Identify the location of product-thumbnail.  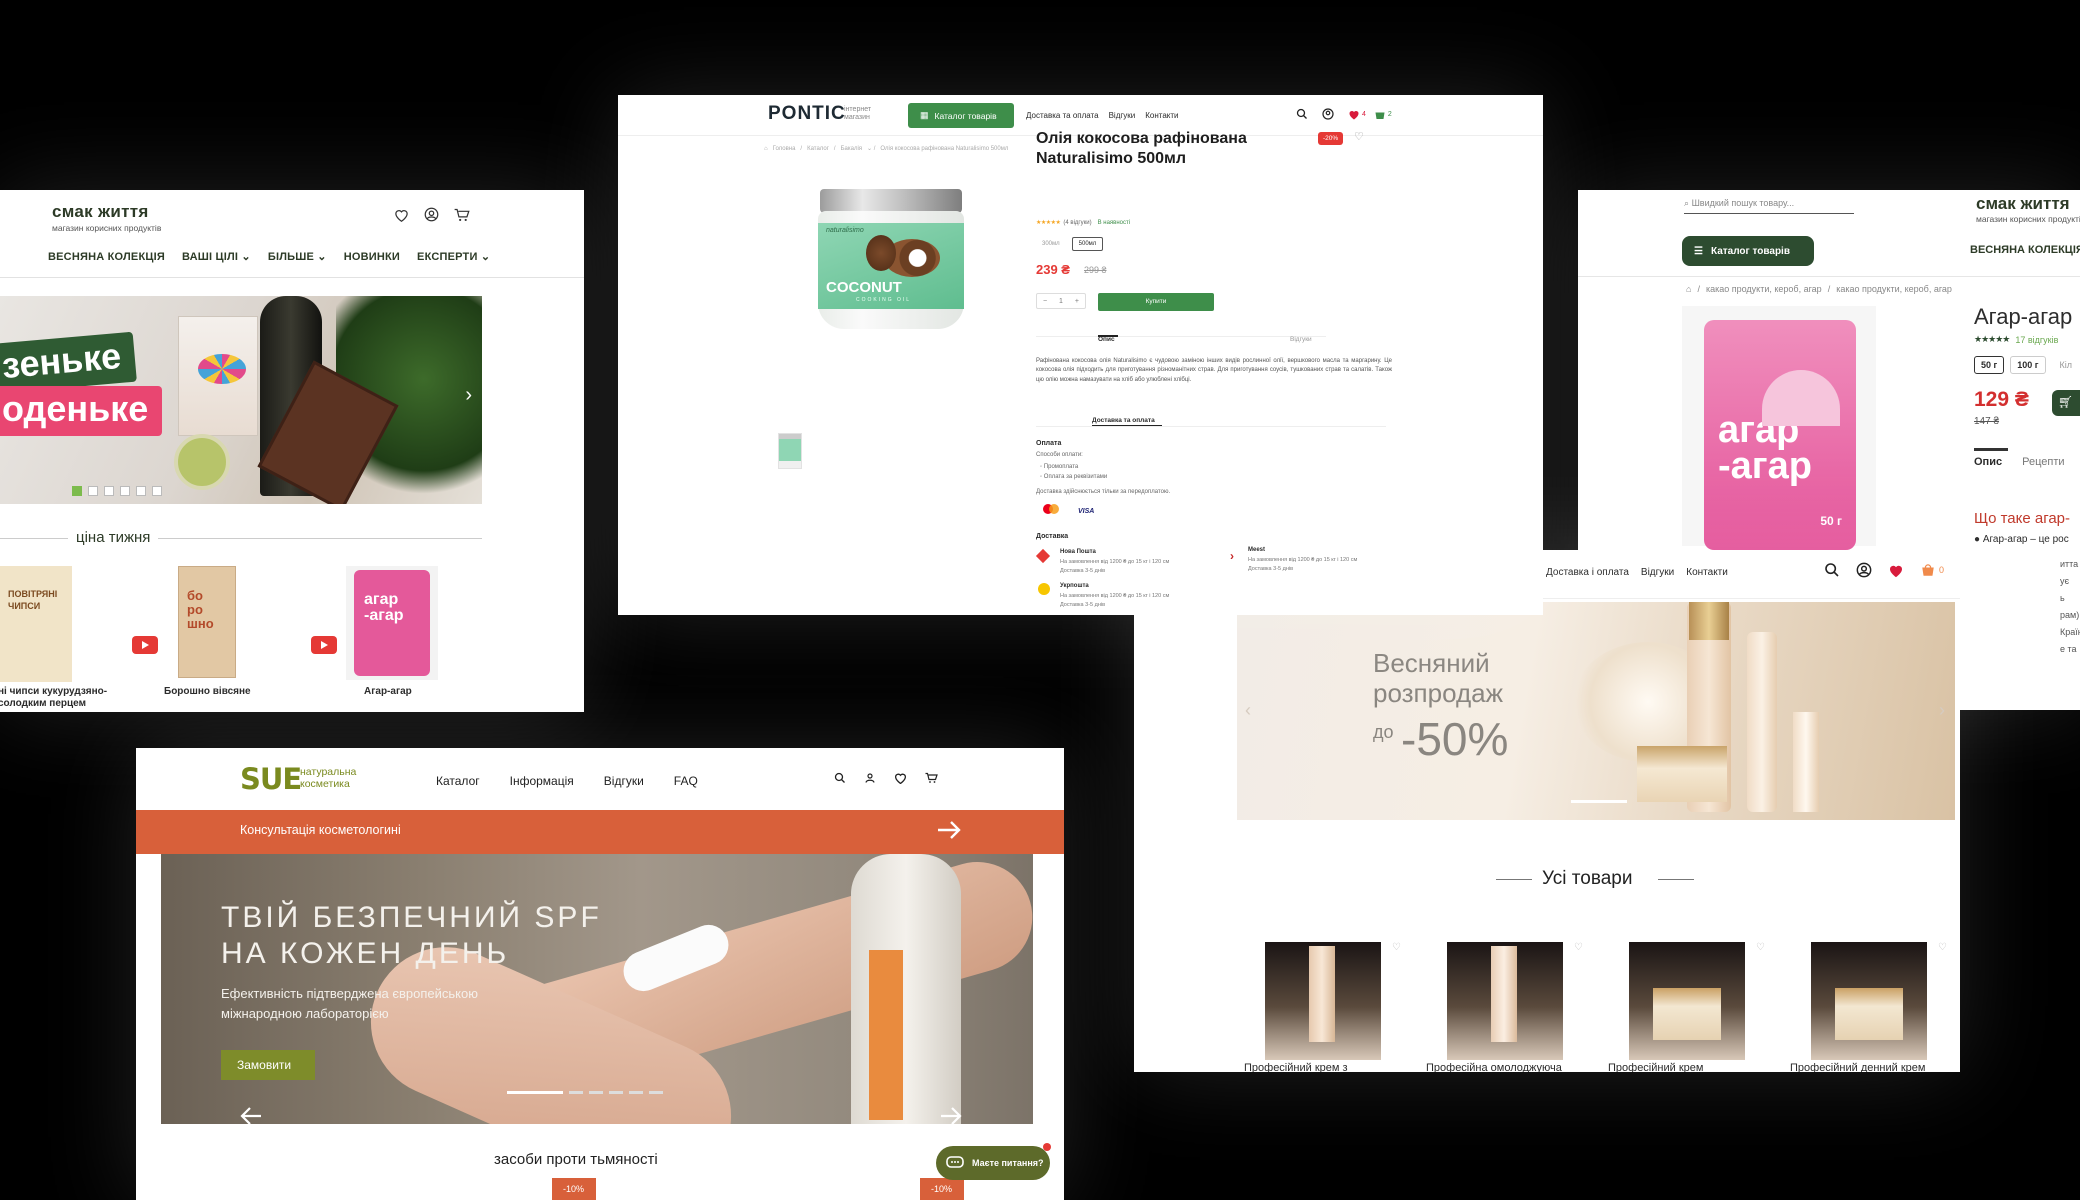
(790, 451).